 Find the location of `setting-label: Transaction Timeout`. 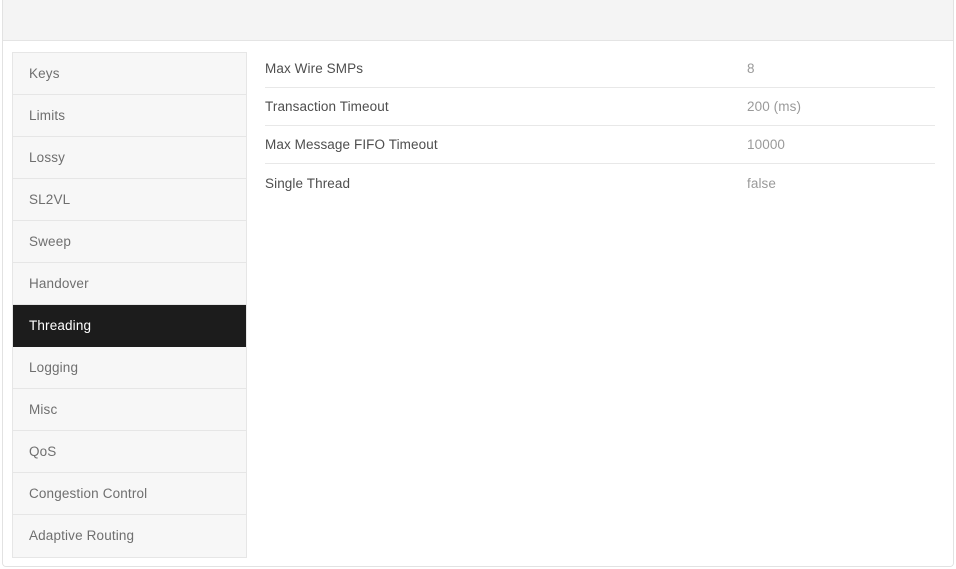

setting-label: Transaction Timeout is located at coordinates (327, 106).